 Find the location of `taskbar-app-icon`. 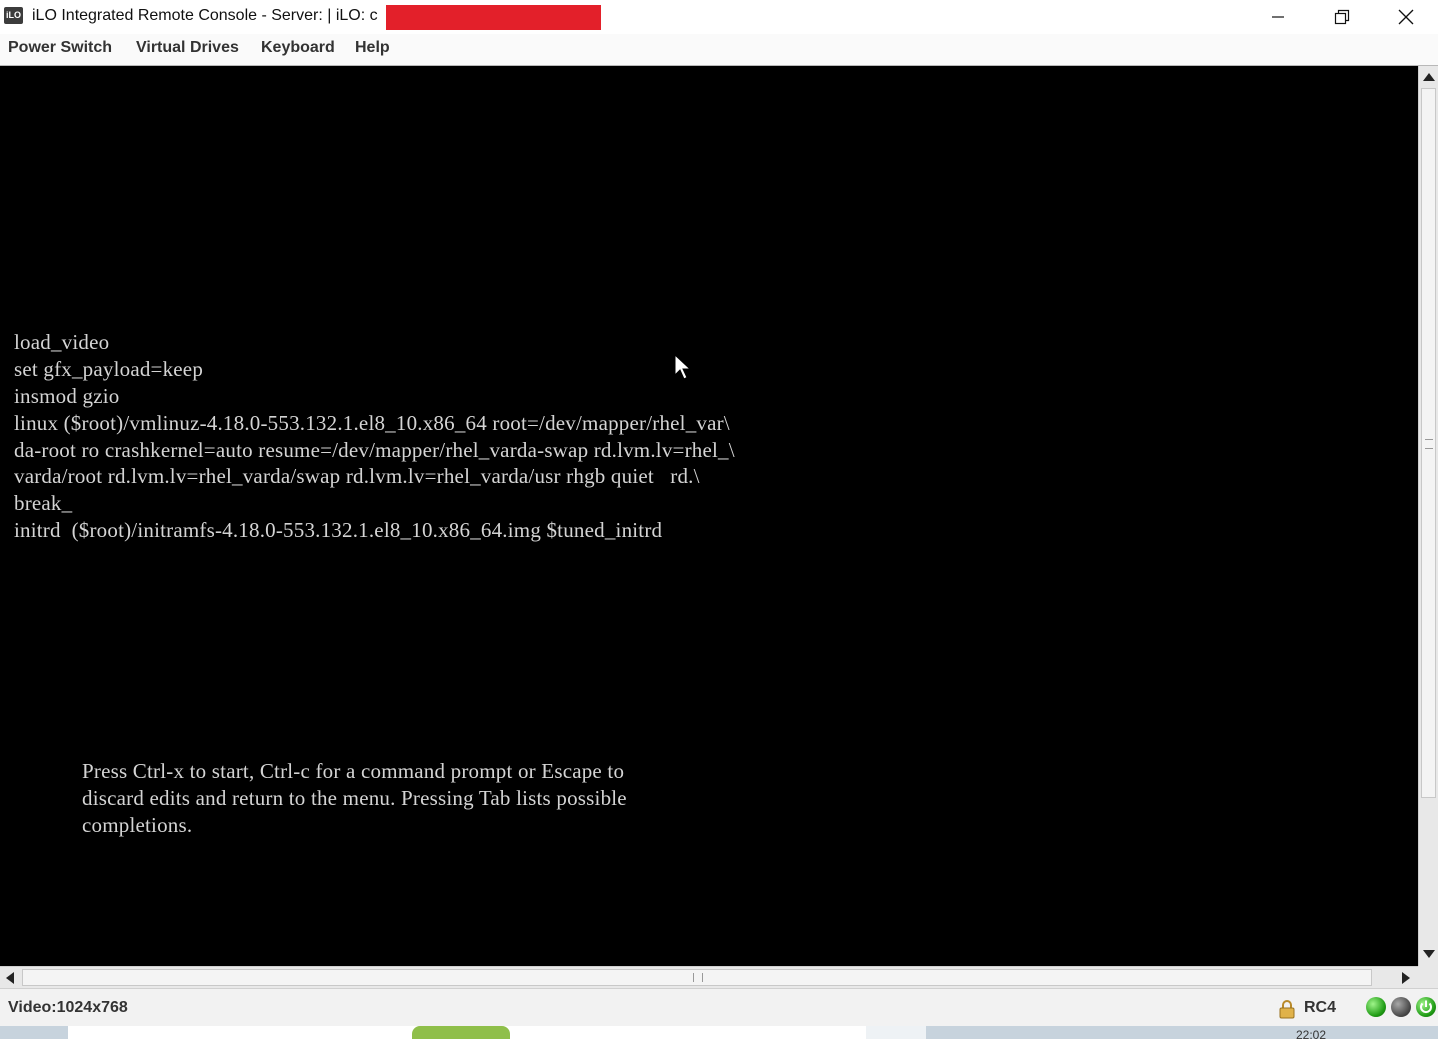

taskbar-app-icon is located at coordinates (461, 1032).